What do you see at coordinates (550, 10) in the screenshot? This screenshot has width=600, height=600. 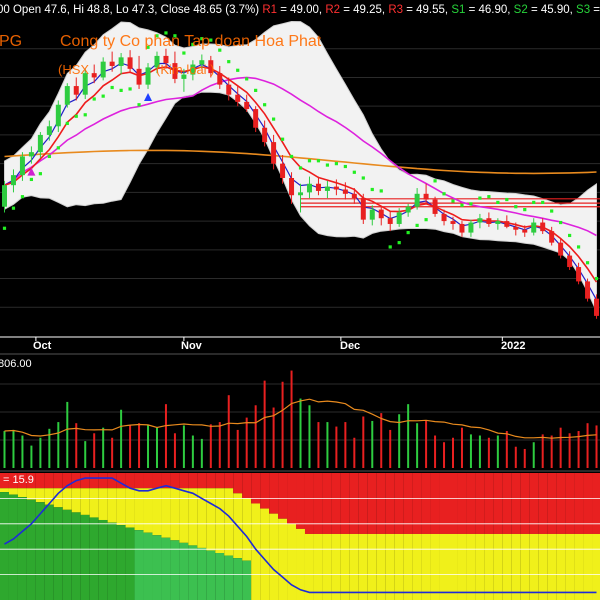 I see `header-segment: = 45.90,` at bounding box center [550, 10].